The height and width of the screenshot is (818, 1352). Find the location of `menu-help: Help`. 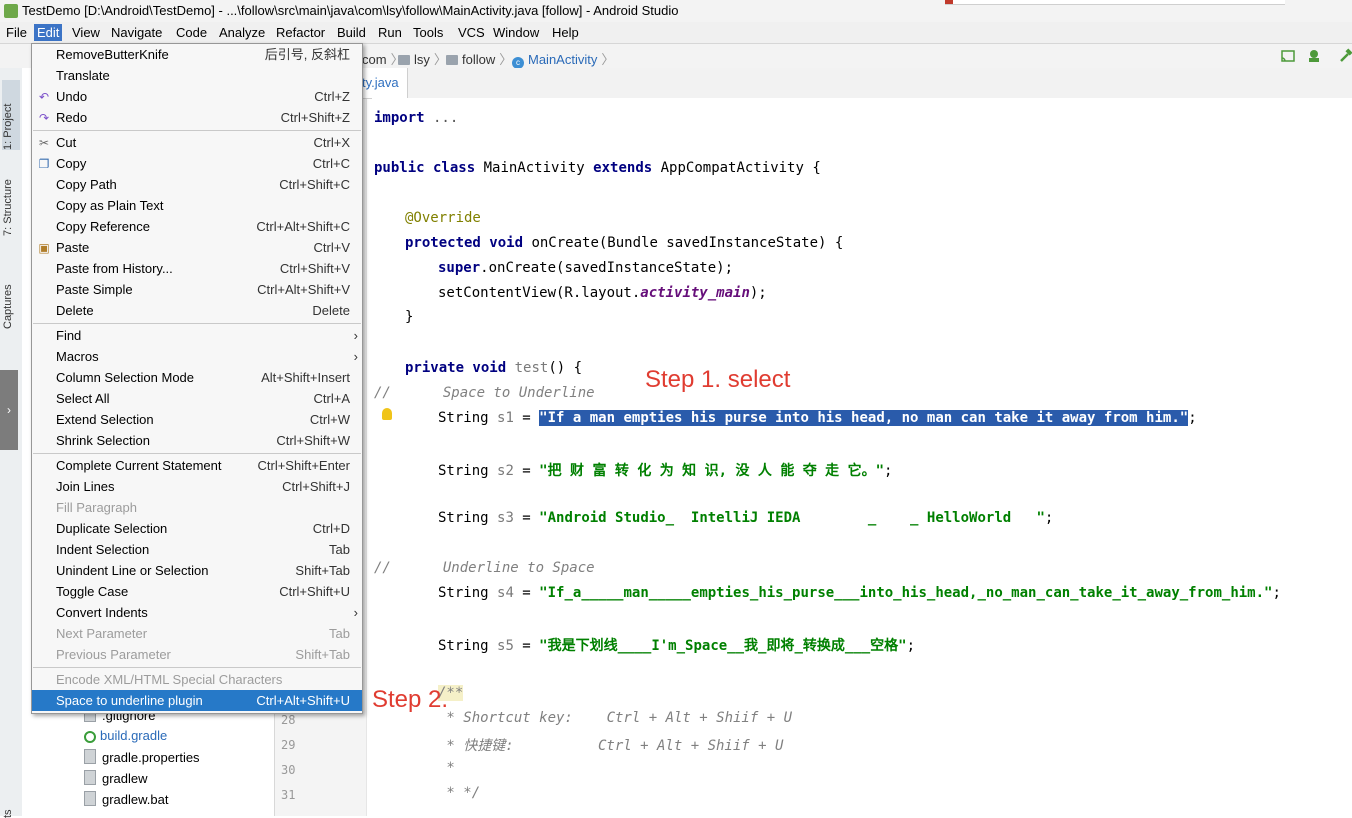

menu-help: Help is located at coordinates (565, 32).